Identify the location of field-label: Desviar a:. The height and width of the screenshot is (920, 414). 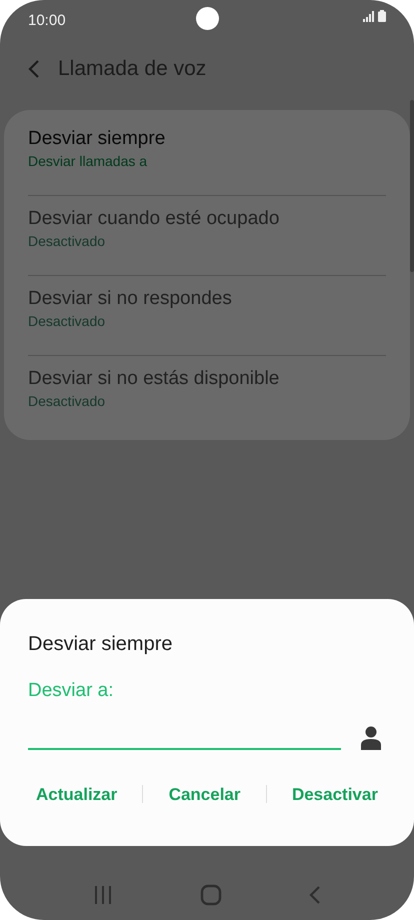
(71, 691).